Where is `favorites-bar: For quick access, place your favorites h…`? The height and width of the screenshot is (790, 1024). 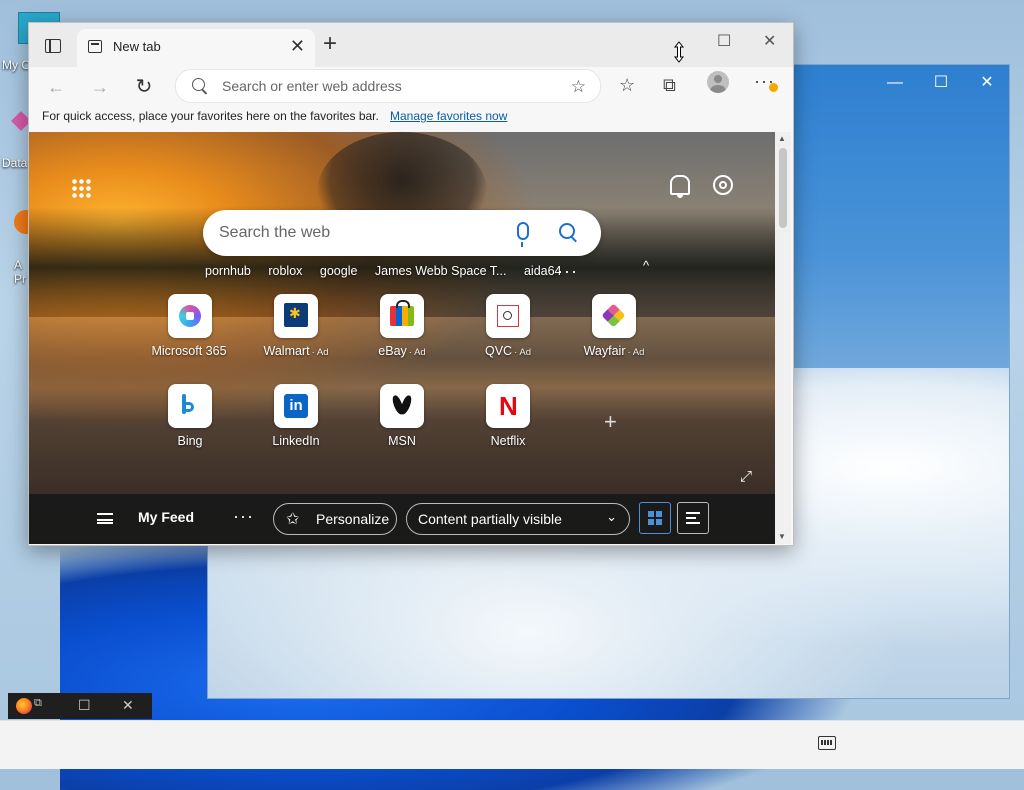 favorites-bar: For quick access, place your favorites h… is located at coordinates (411, 120).